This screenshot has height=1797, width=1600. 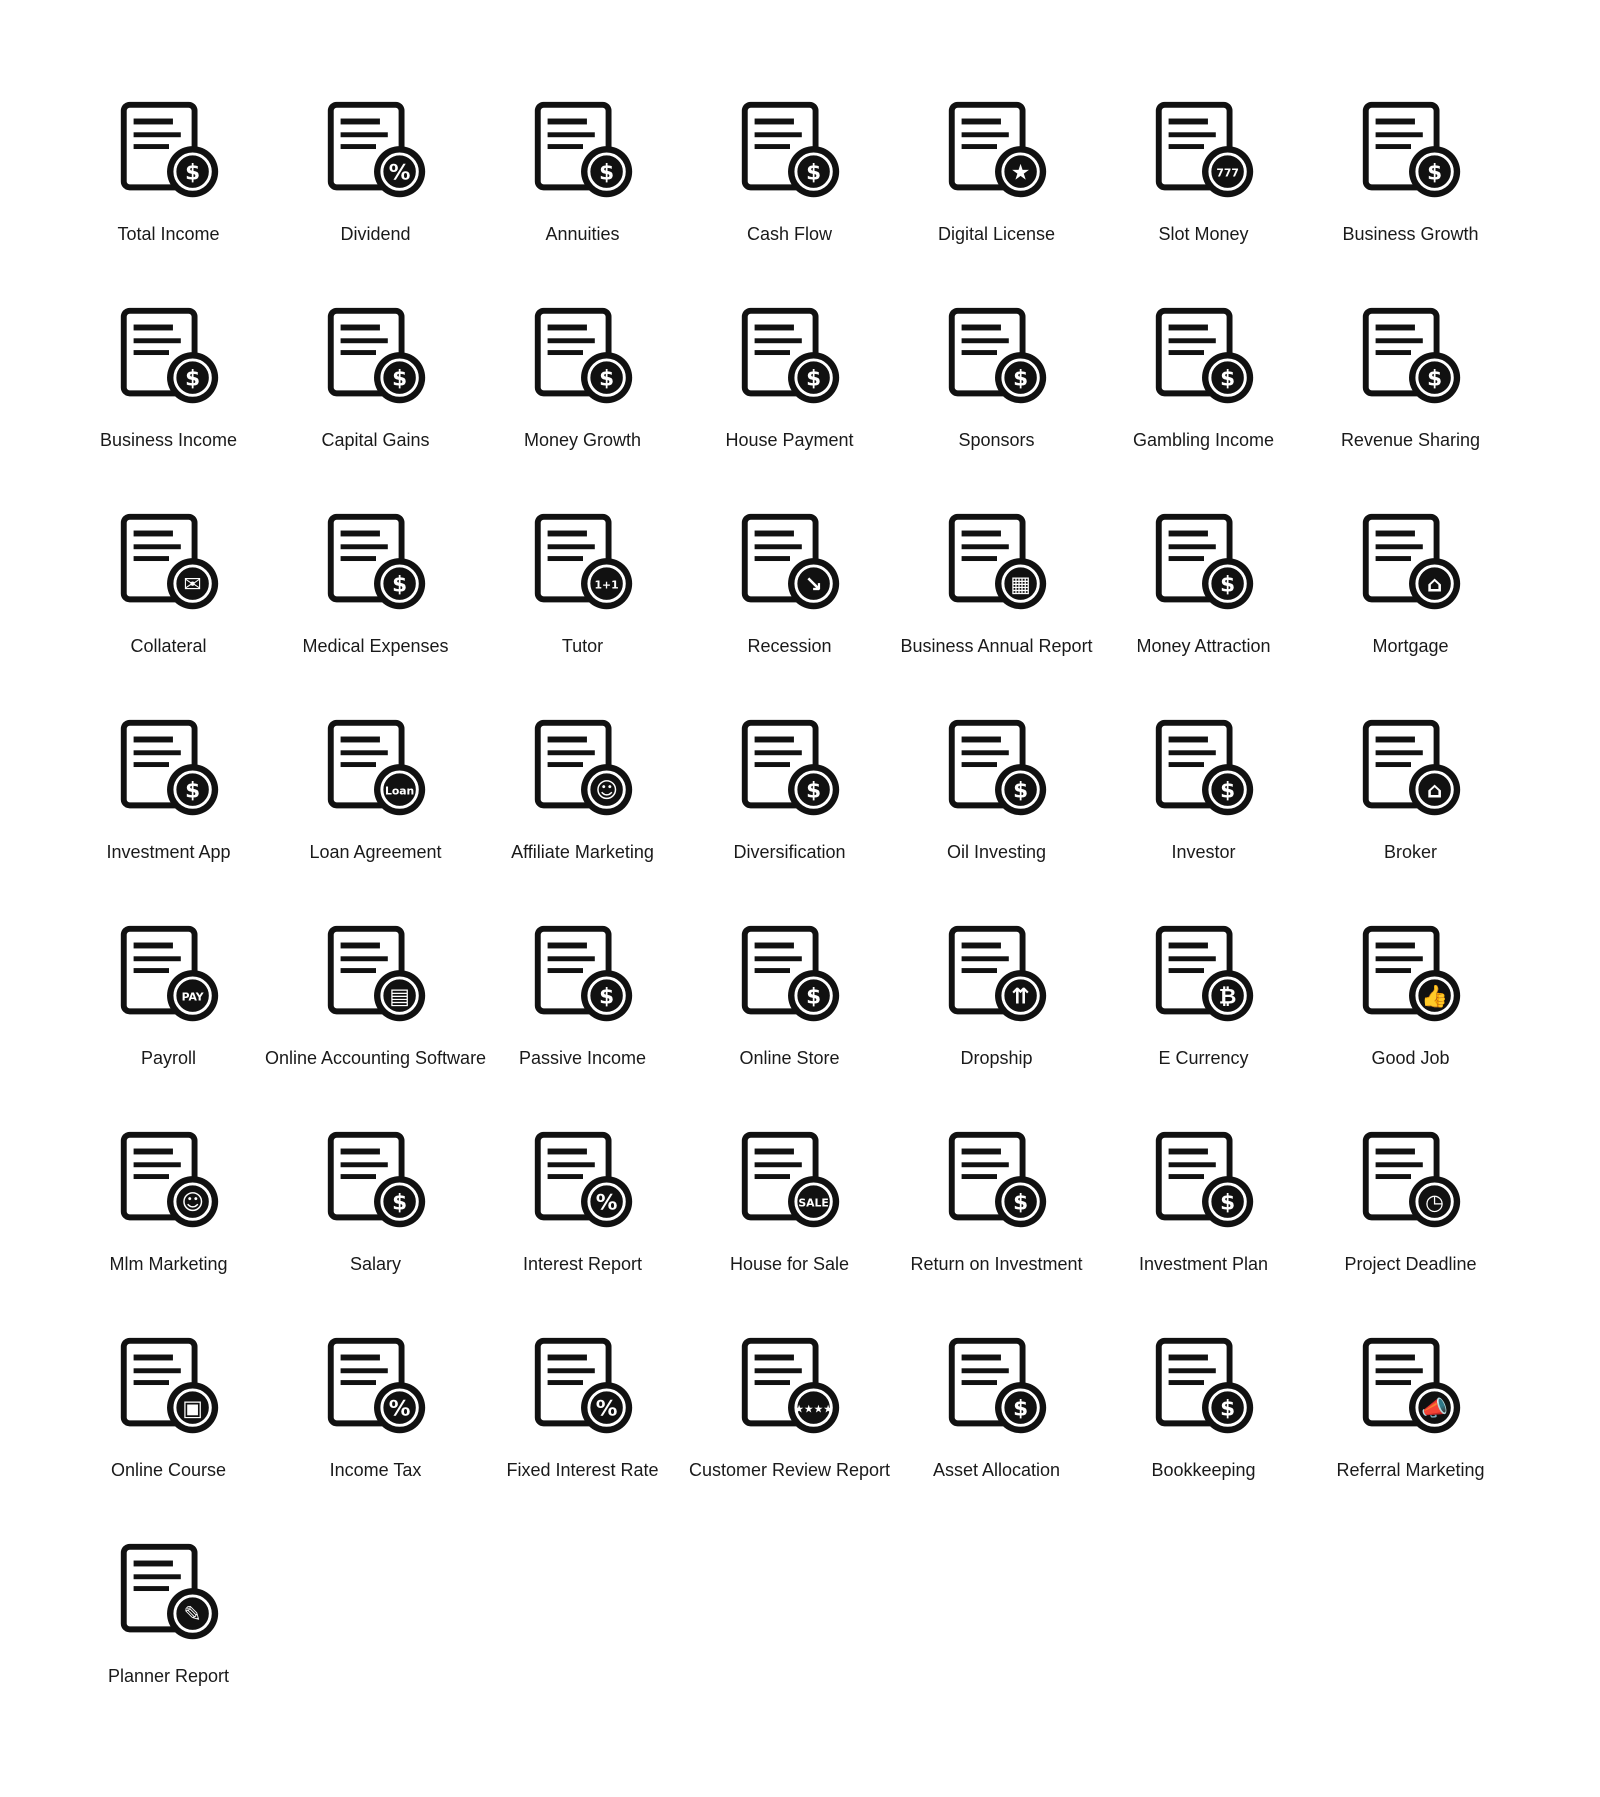 What do you see at coordinates (375, 193) in the screenshot?
I see `icon-tile: % Dividend` at bounding box center [375, 193].